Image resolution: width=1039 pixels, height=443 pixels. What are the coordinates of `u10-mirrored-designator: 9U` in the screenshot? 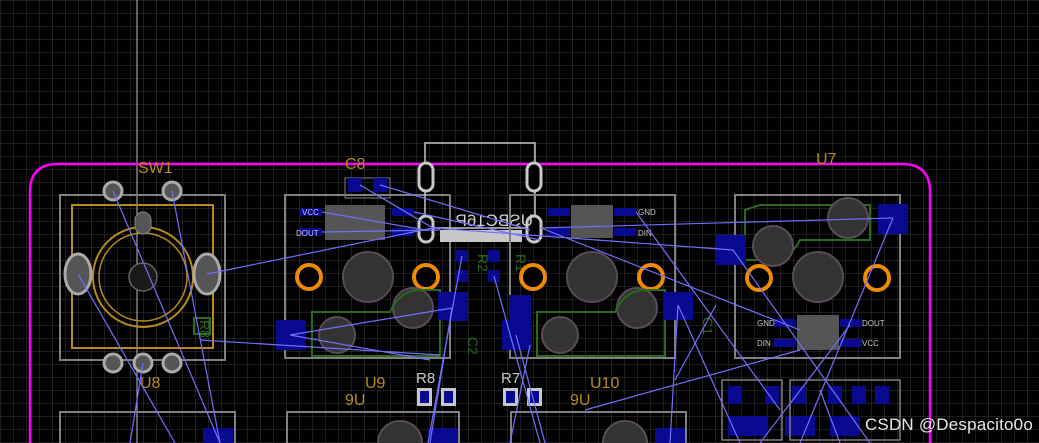 It's located at (580, 400).